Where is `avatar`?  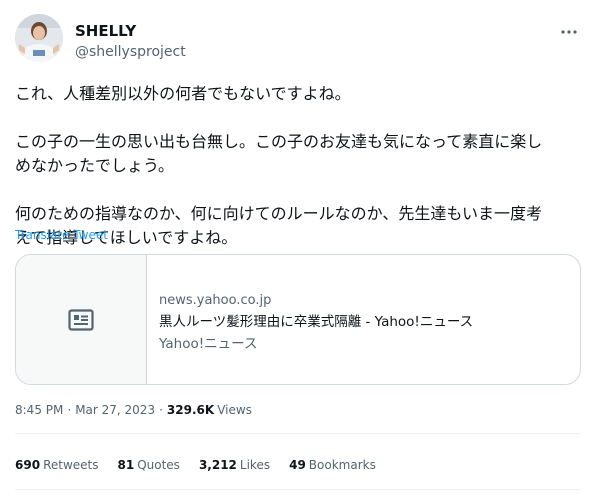 avatar is located at coordinates (39, 38).